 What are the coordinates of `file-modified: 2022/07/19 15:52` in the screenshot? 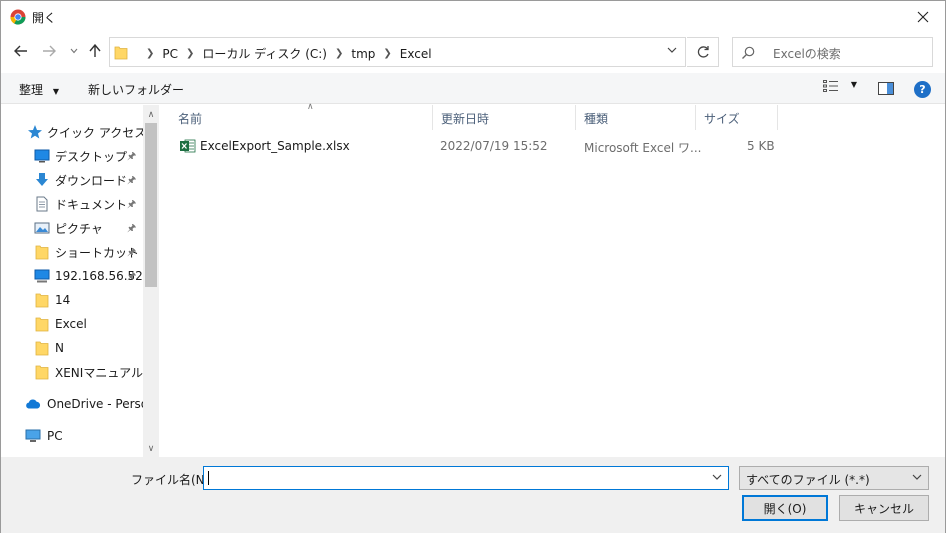 It's located at (494, 146).